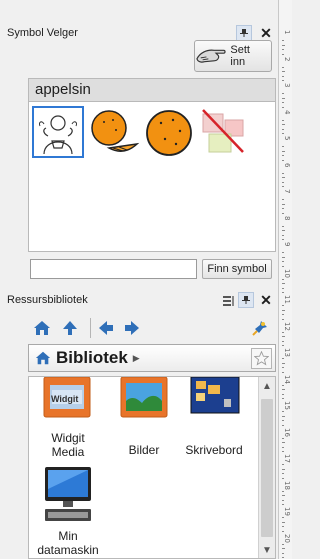 This screenshot has width=320, height=559. I want to click on resource-label-min-datamaskin: Min datamaskin, so click(68, 543).